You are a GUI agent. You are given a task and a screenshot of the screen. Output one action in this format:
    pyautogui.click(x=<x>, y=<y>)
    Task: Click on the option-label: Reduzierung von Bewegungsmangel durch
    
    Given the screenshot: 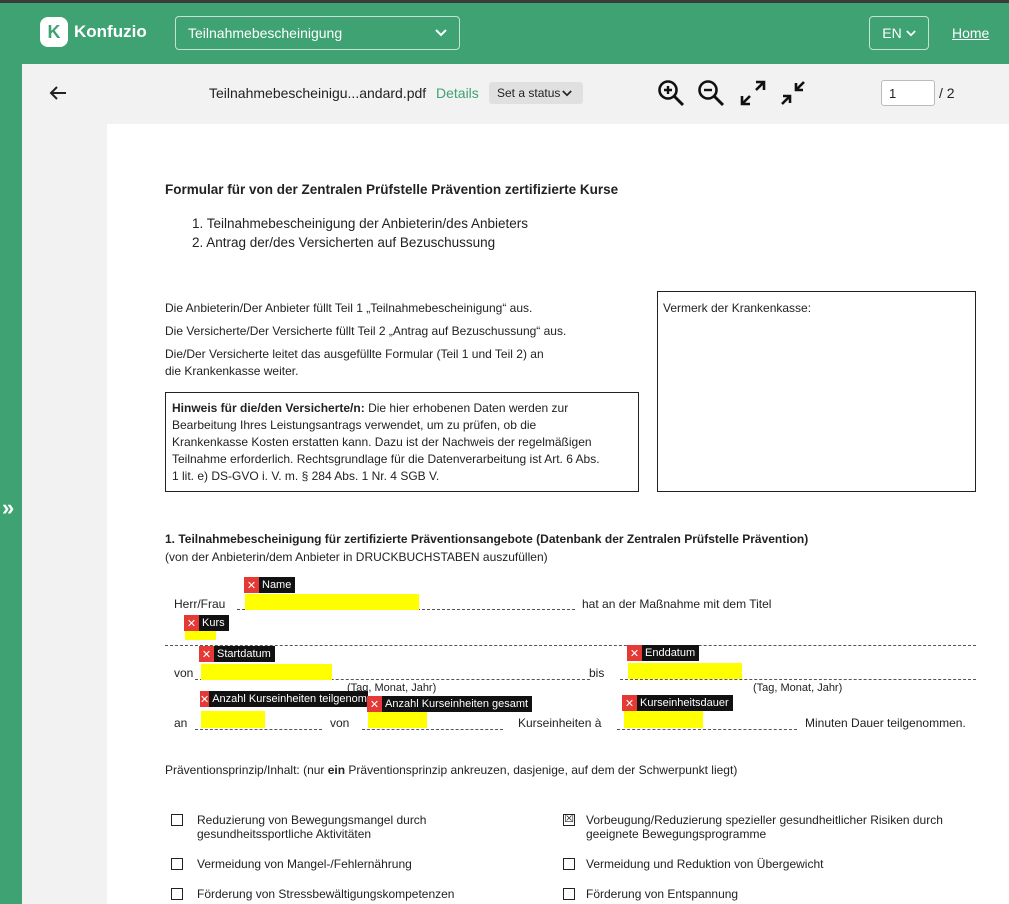 What is the action you would take?
    pyautogui.click(x=312, y=820)
    